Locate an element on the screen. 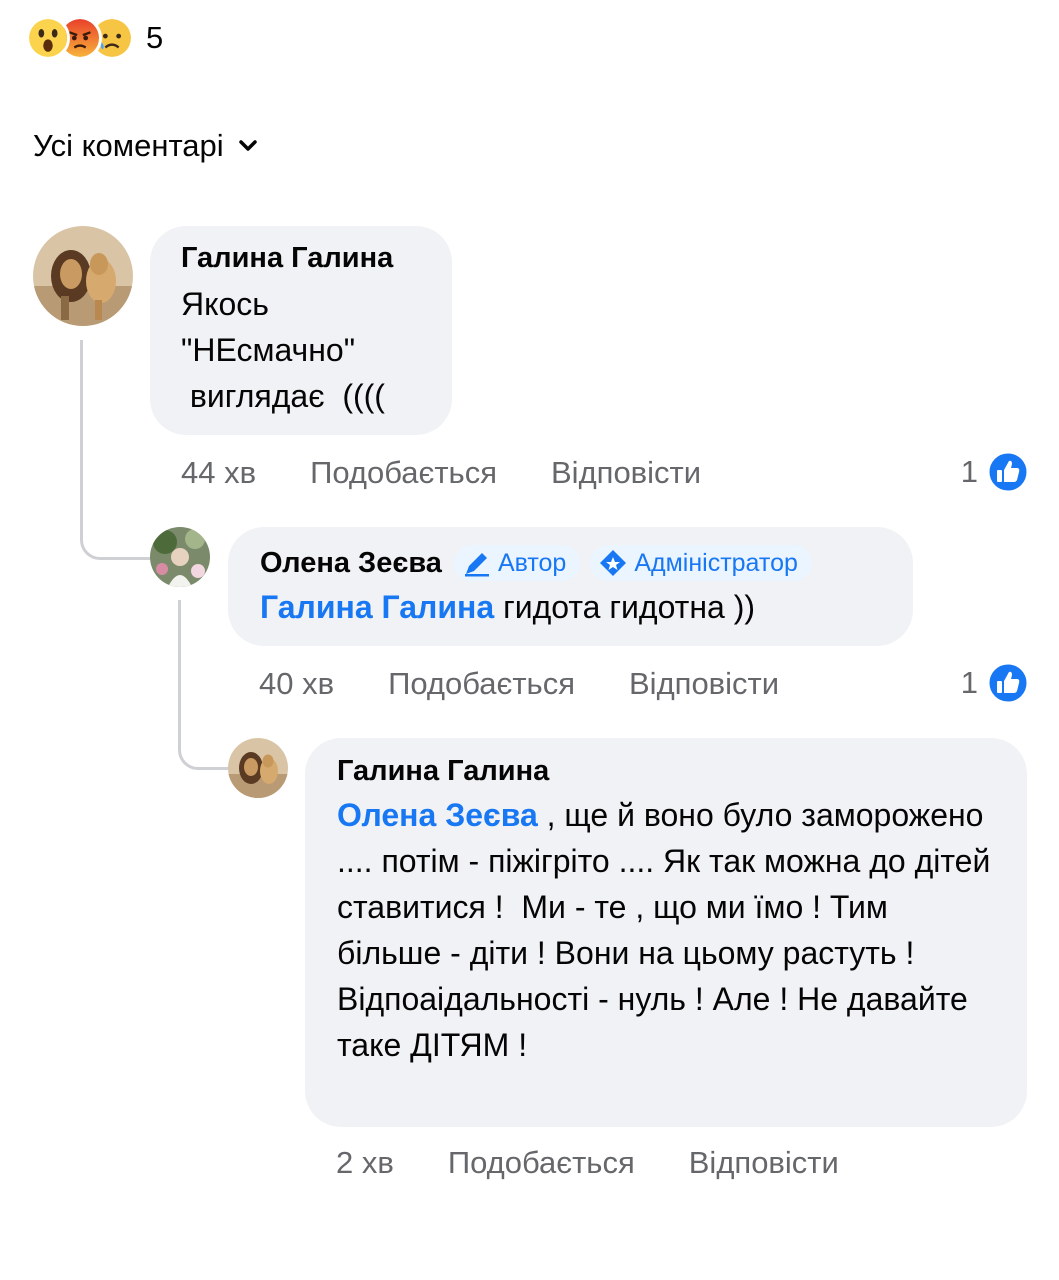 Image resolution: width=1059 pixels, height=1280 pixels. comment-actions: 2 хв Подобається Відповісти is located at coordinates (587, 1163).